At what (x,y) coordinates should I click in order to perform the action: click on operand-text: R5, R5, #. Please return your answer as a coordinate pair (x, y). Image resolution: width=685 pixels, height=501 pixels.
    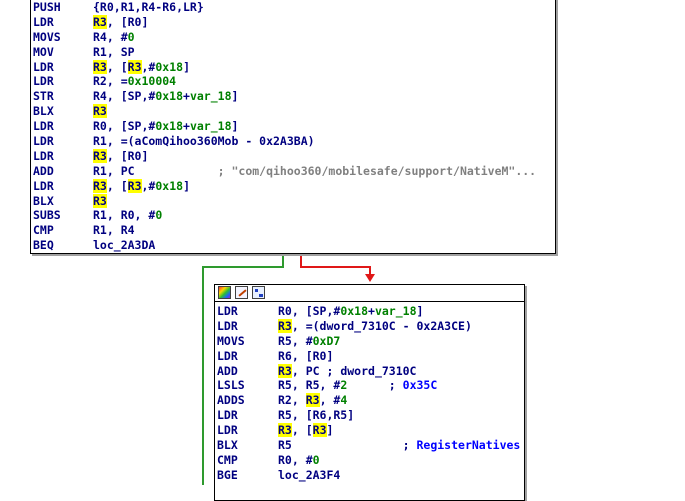
    Looking at the image, I should click on (309, 385).